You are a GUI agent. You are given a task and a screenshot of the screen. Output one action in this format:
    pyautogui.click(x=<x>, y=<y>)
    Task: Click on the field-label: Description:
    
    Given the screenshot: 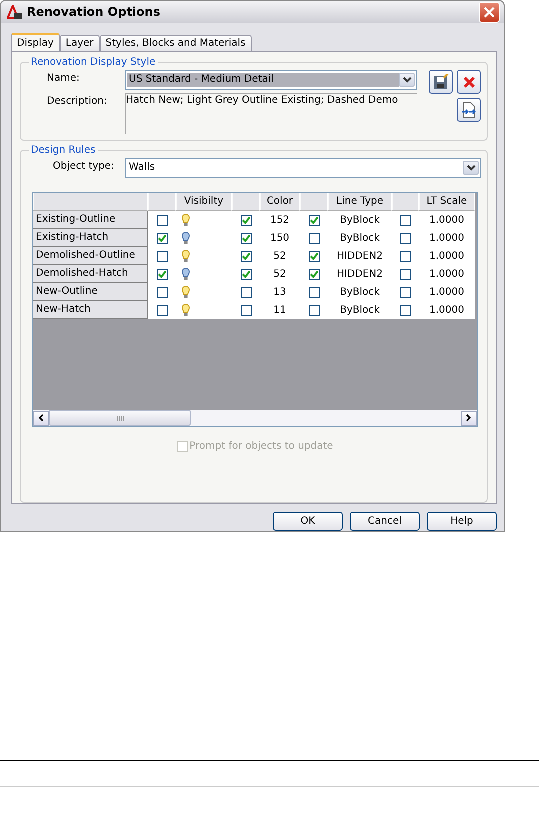 What is the action you would take?
    pyautogui.click(x=77, y=102)
    